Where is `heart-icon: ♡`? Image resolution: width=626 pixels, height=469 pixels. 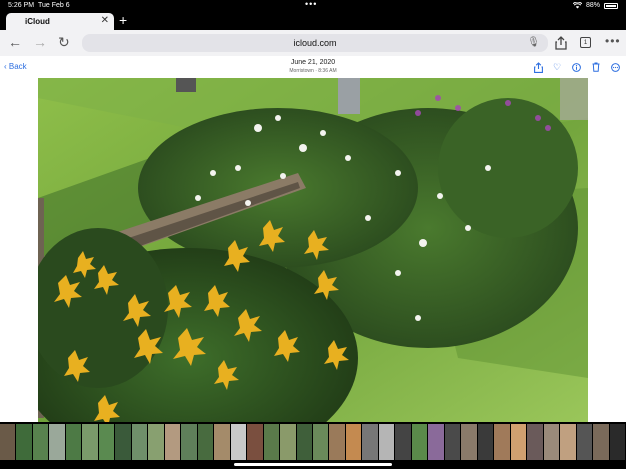
heart-icon: ♡ is located at coordinates (557, 67).